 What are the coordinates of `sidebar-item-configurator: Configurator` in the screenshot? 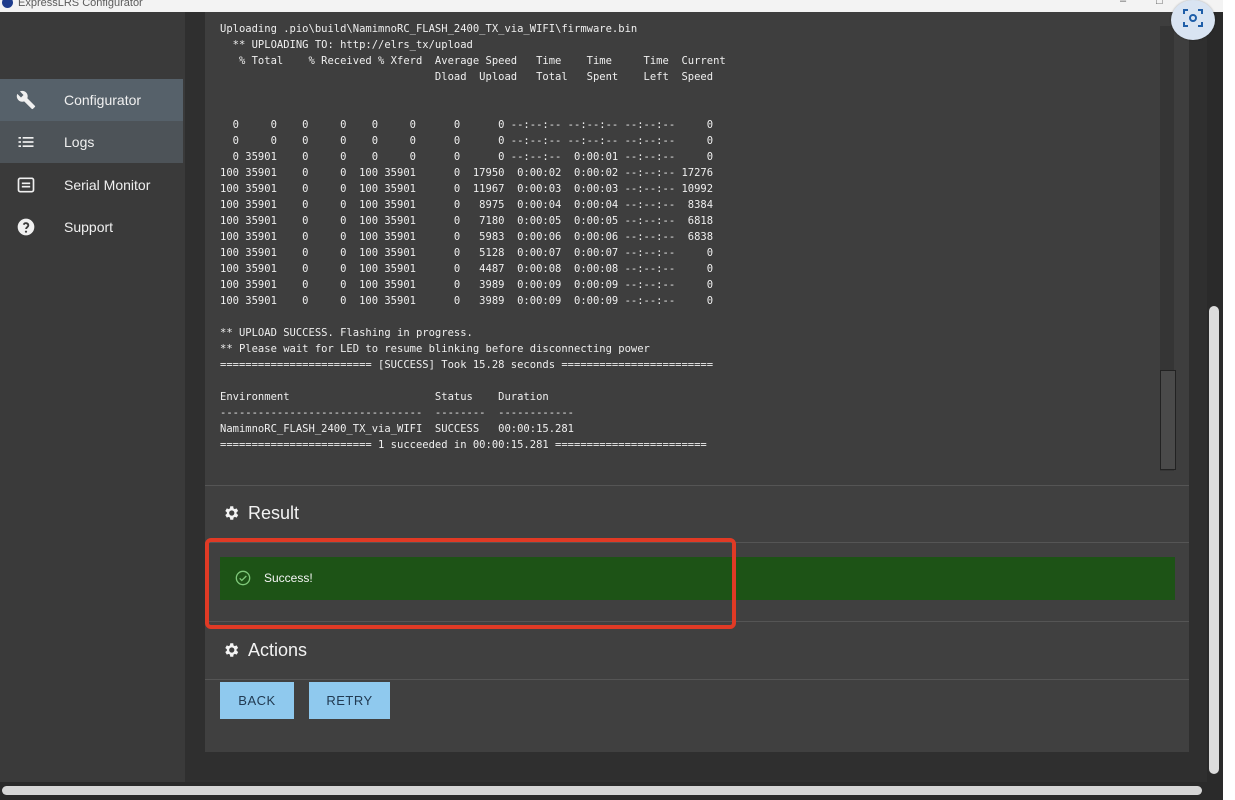 It's located at (91, 100).